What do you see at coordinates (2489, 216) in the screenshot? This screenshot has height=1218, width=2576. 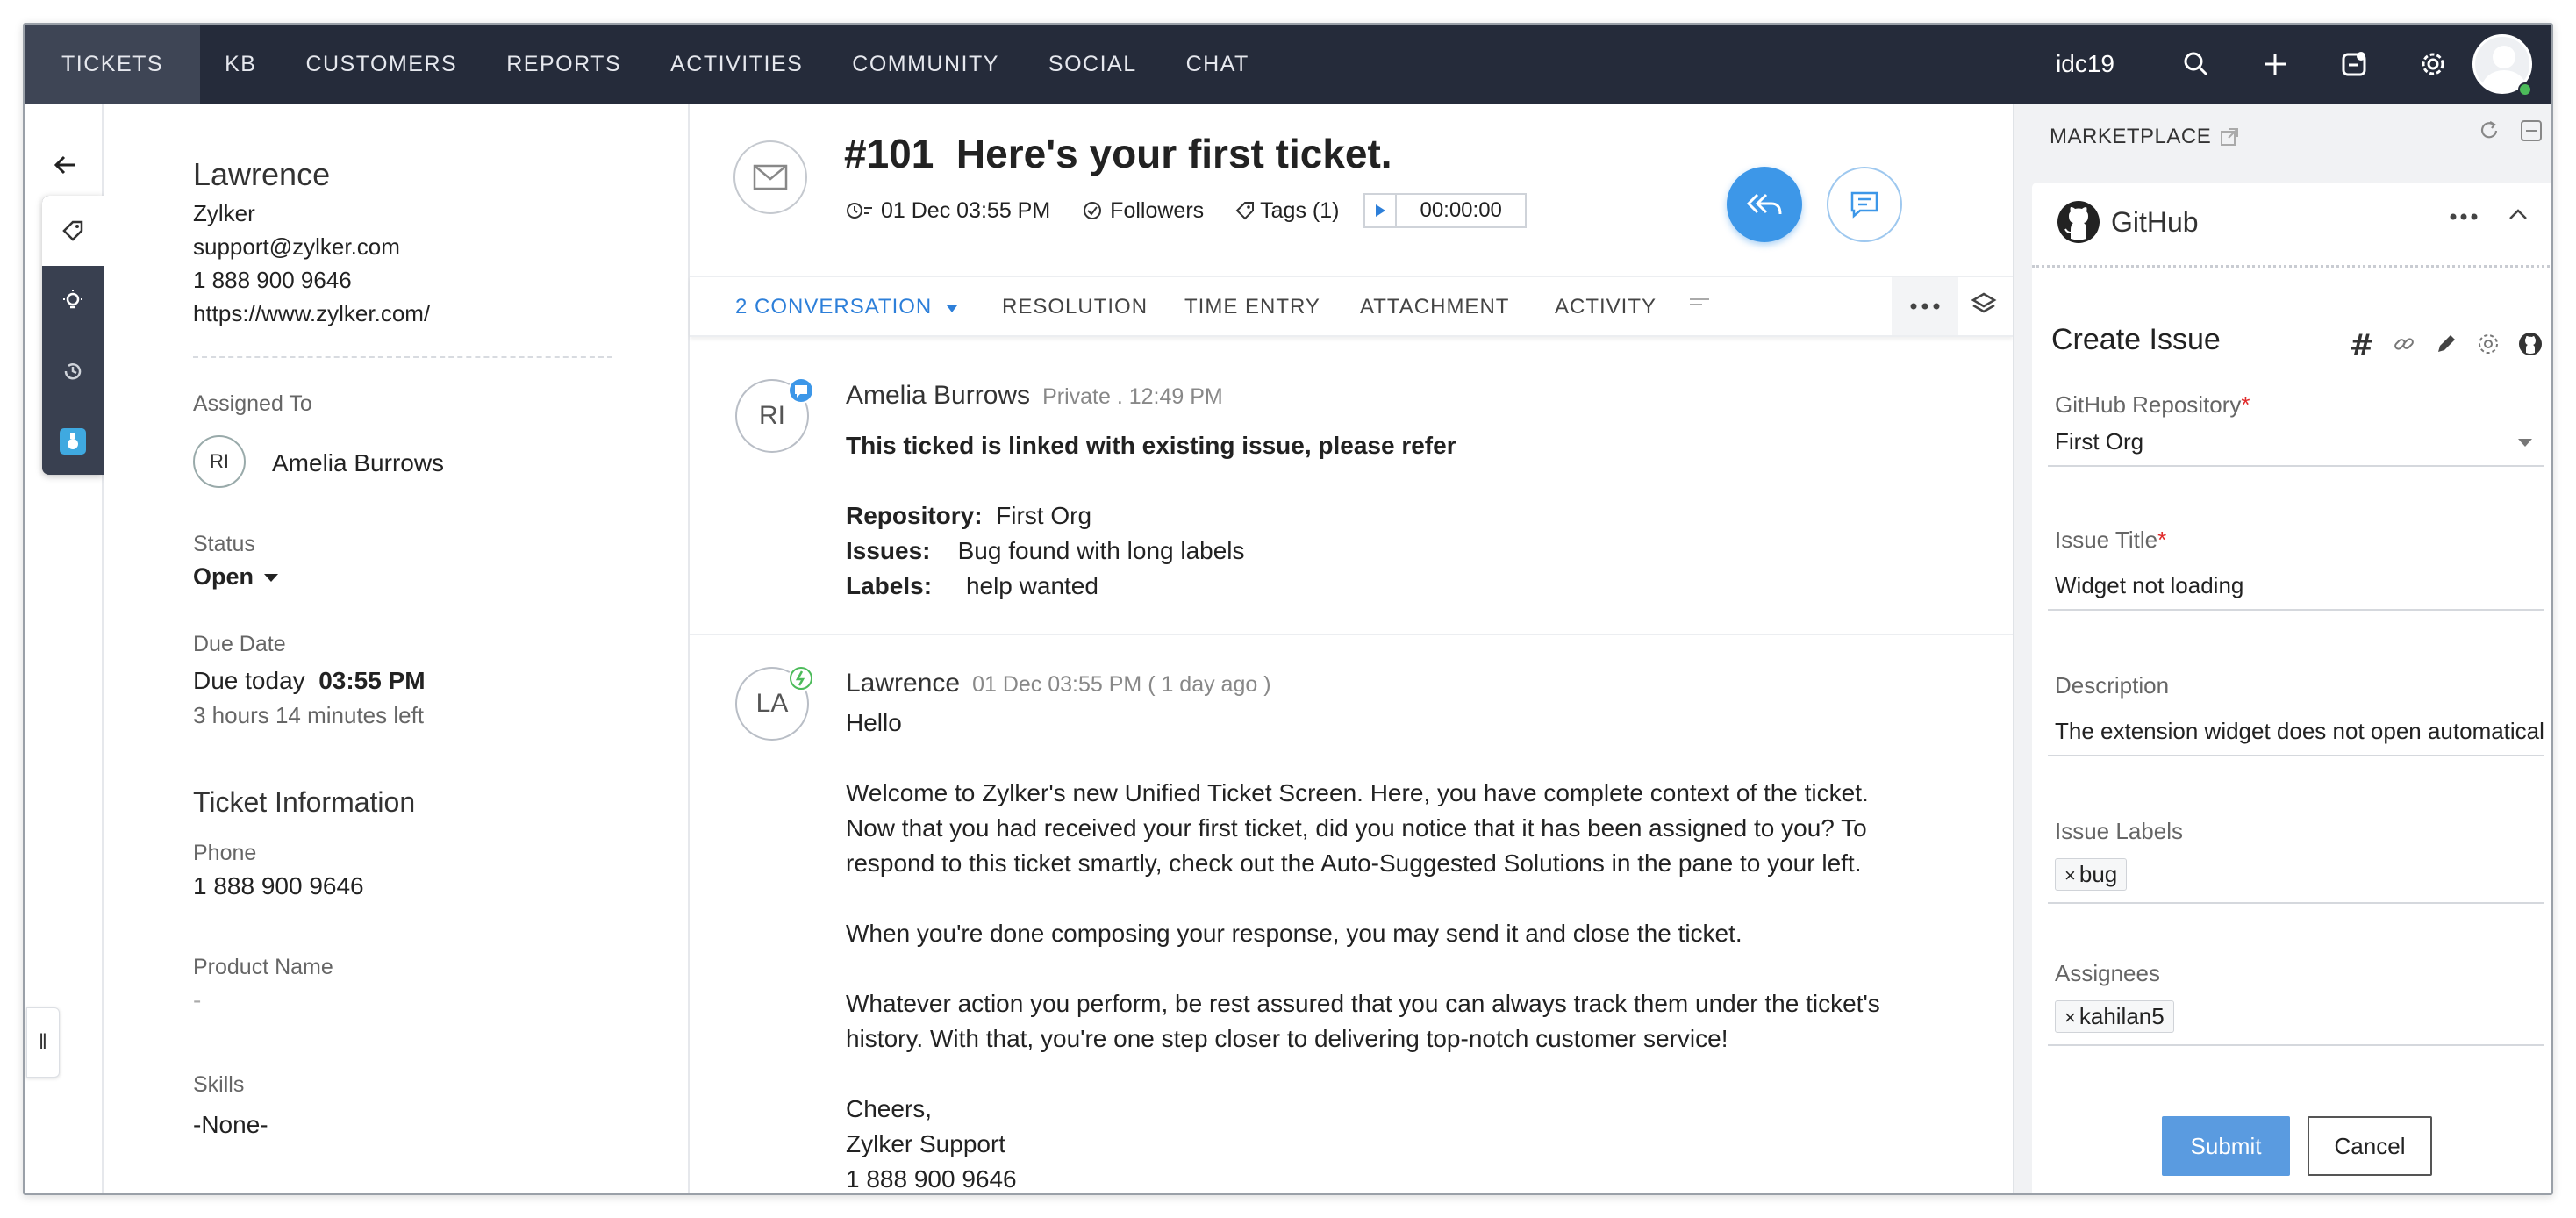 I see `github-header-tools` at bounding box center [2489, 216].